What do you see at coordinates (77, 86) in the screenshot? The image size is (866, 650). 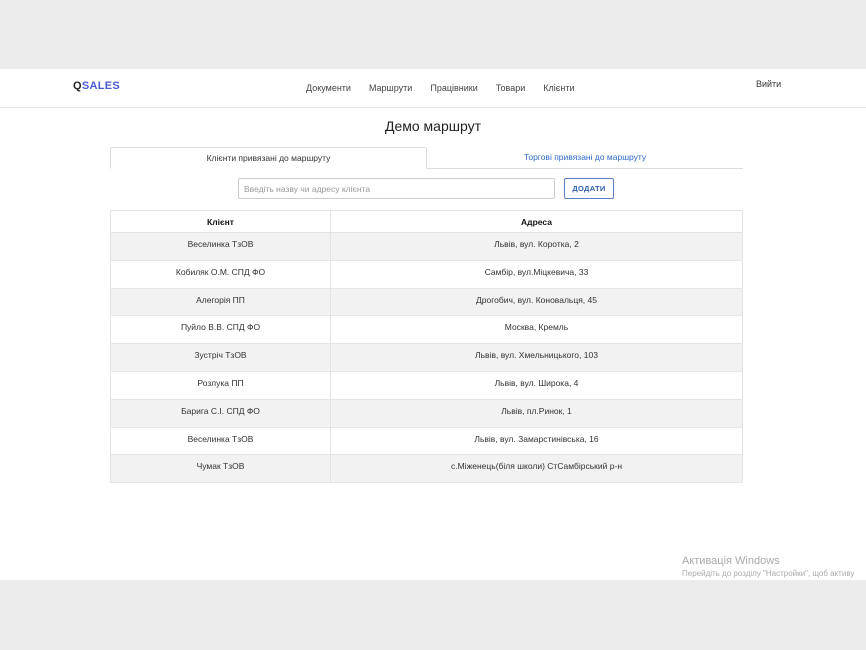 I see `brand-q: Q` at bounding box center [77, 86].